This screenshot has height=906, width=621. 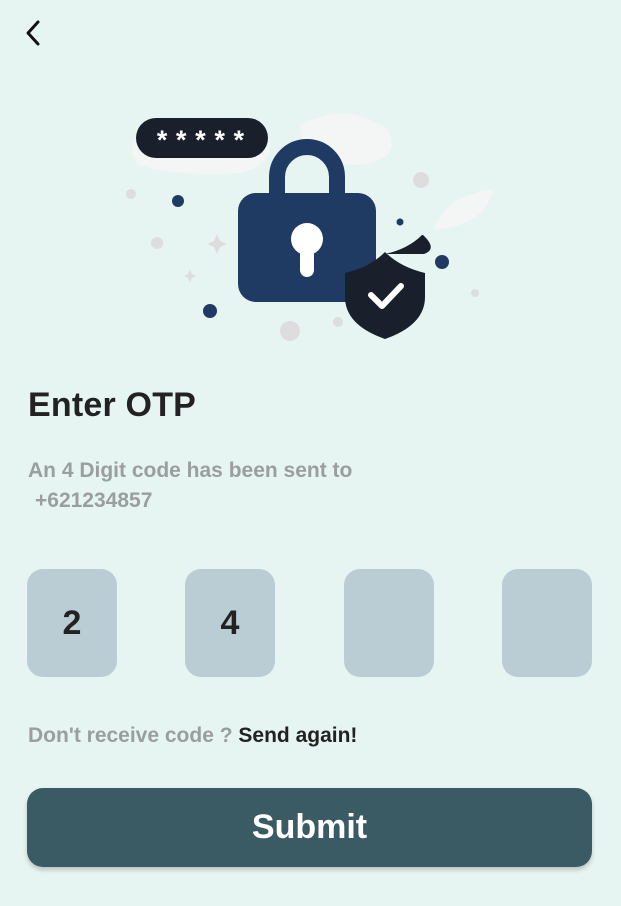 What do you see at coordinates (297, 735) in the screenshot?
I see `send-again-link: Send again!` at bounding box center [297, 735].